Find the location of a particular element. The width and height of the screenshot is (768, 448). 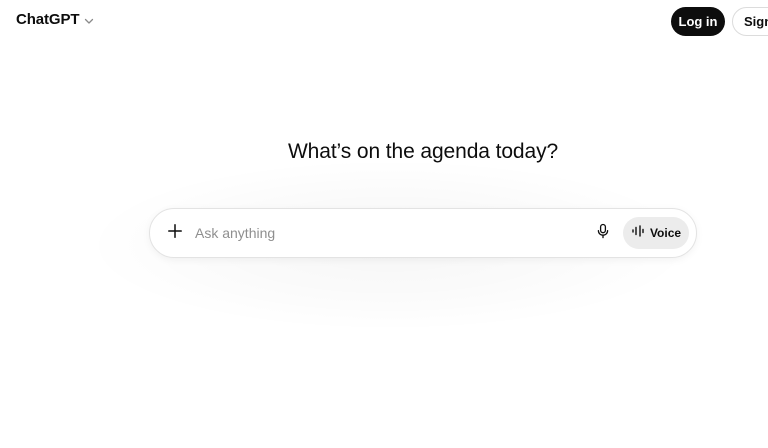

plus-icon is located at coordinates (175, 233).